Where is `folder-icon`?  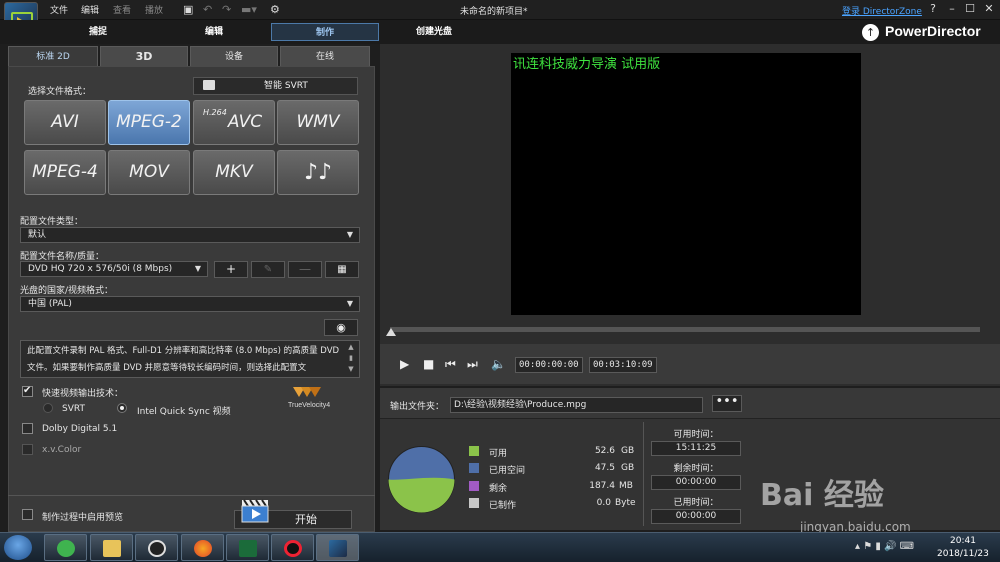 folder-icon is located at coordinates (112, 548).